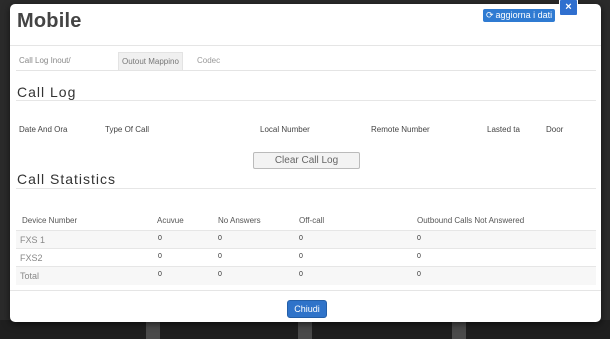 The width and height of the screenshot is (610, 339). Describe the element at coordinates (305, 25) in the screenshot. I see `modal-header: Mobile ⟳ aggiorna i dati` at that location.